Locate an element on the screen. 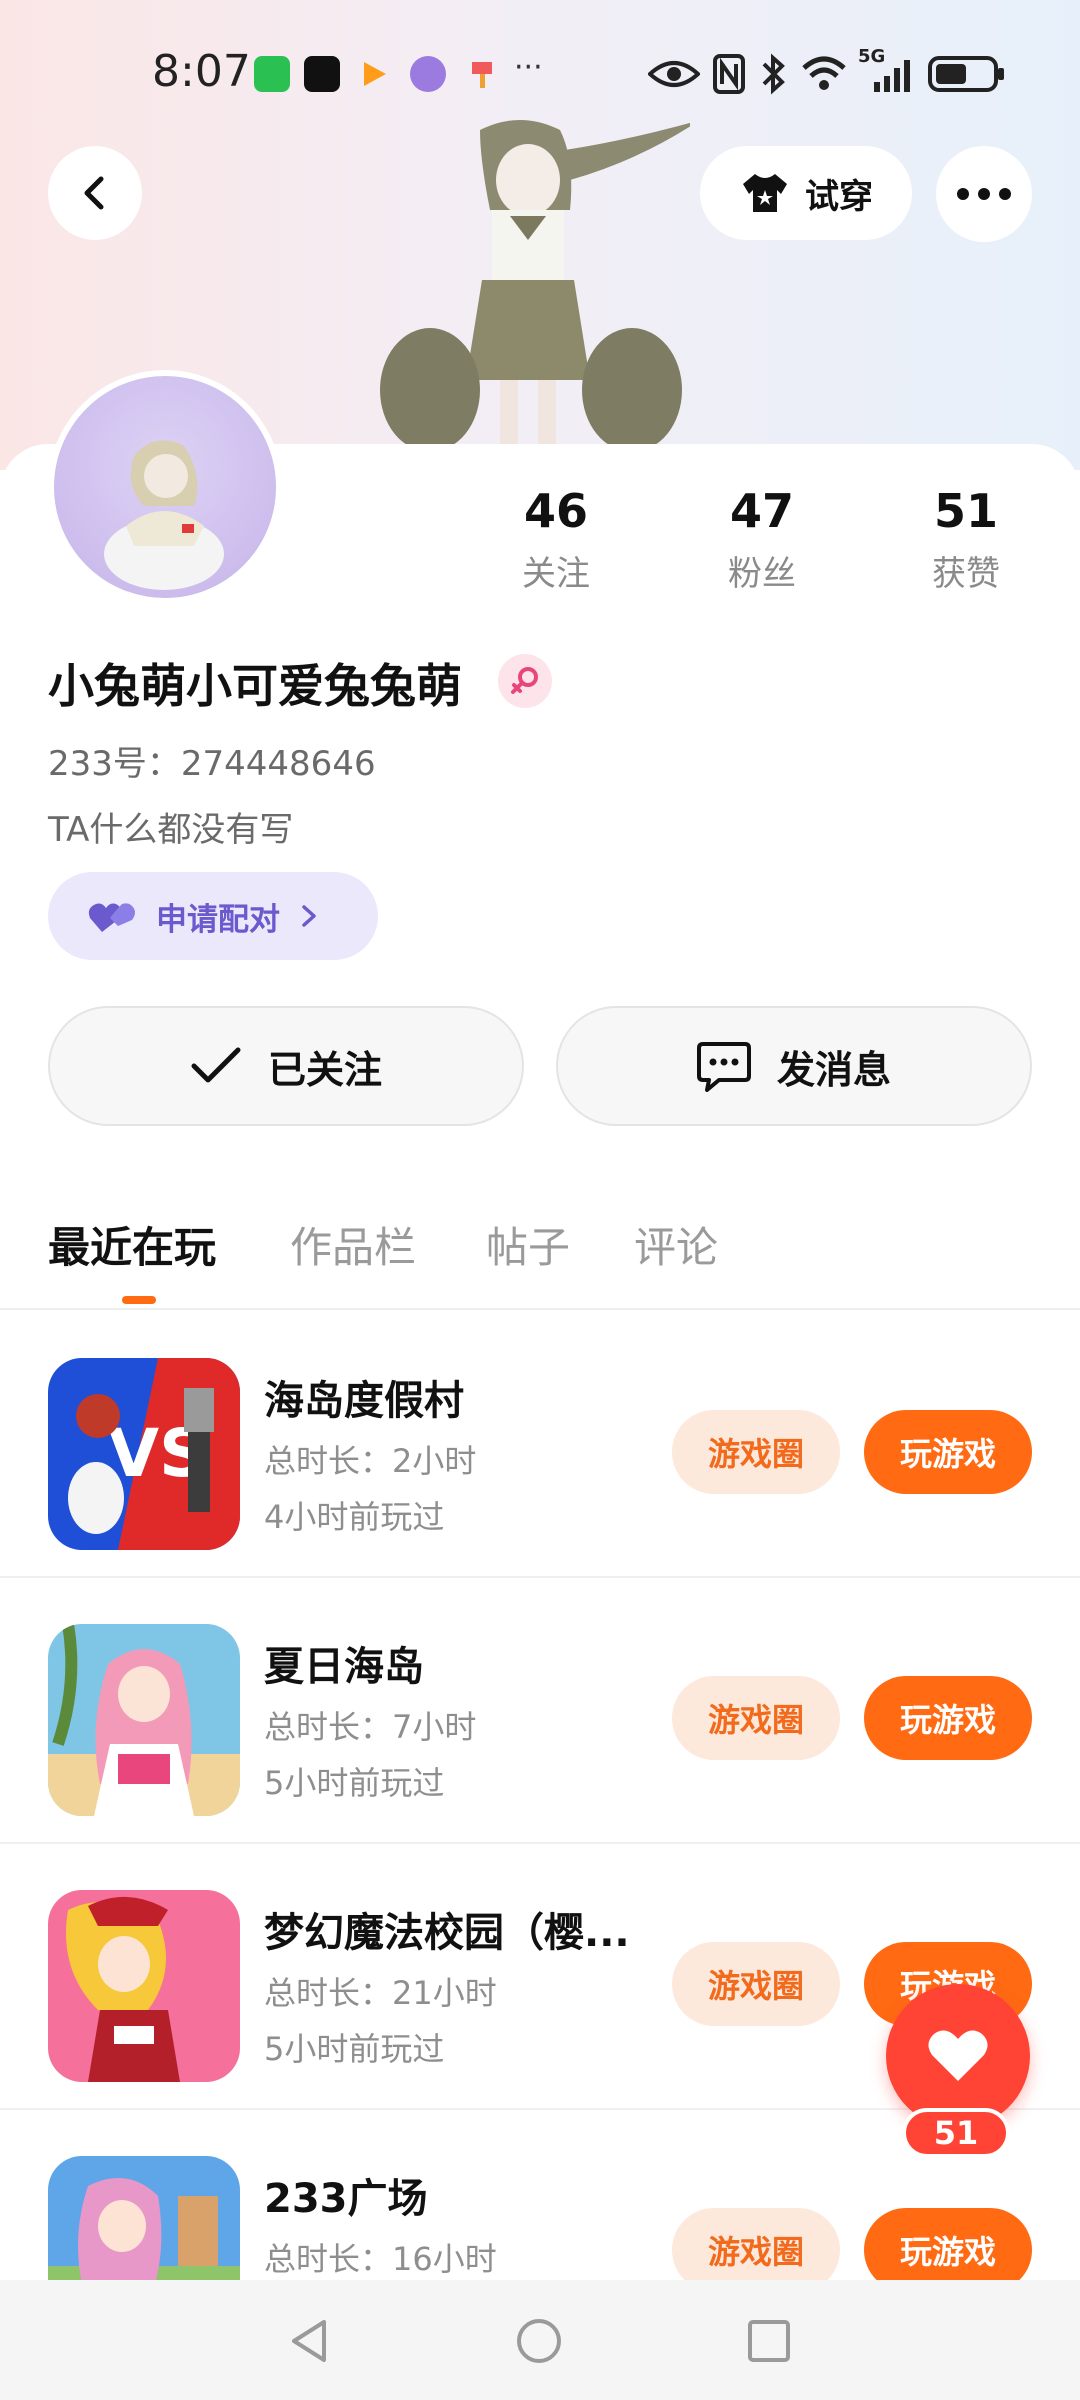 The height and width of the screenshot is (2400, 1080). heart-icon is located at coordinates (958, 2055).